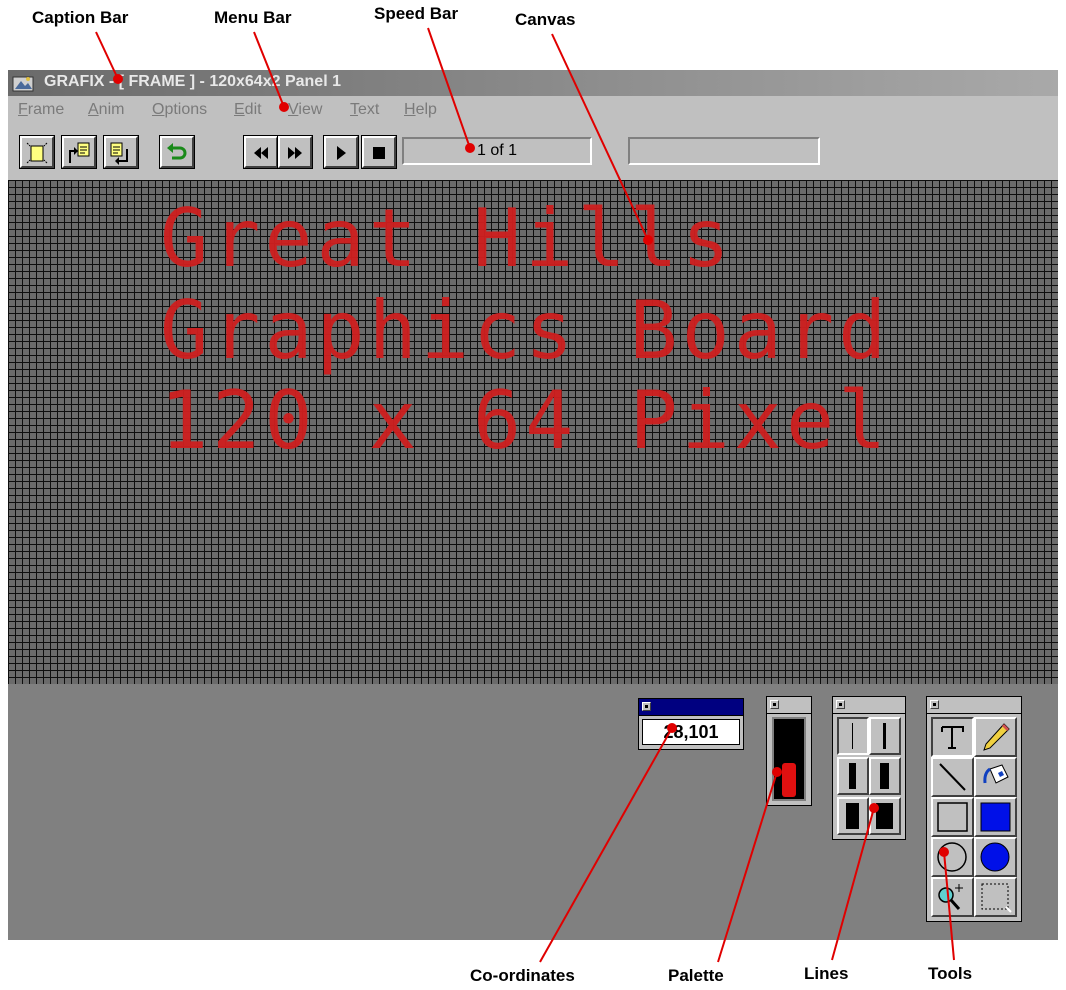 This screenshot has height=990, width=1066. I want to click on tools-caption, so click(974, 705).